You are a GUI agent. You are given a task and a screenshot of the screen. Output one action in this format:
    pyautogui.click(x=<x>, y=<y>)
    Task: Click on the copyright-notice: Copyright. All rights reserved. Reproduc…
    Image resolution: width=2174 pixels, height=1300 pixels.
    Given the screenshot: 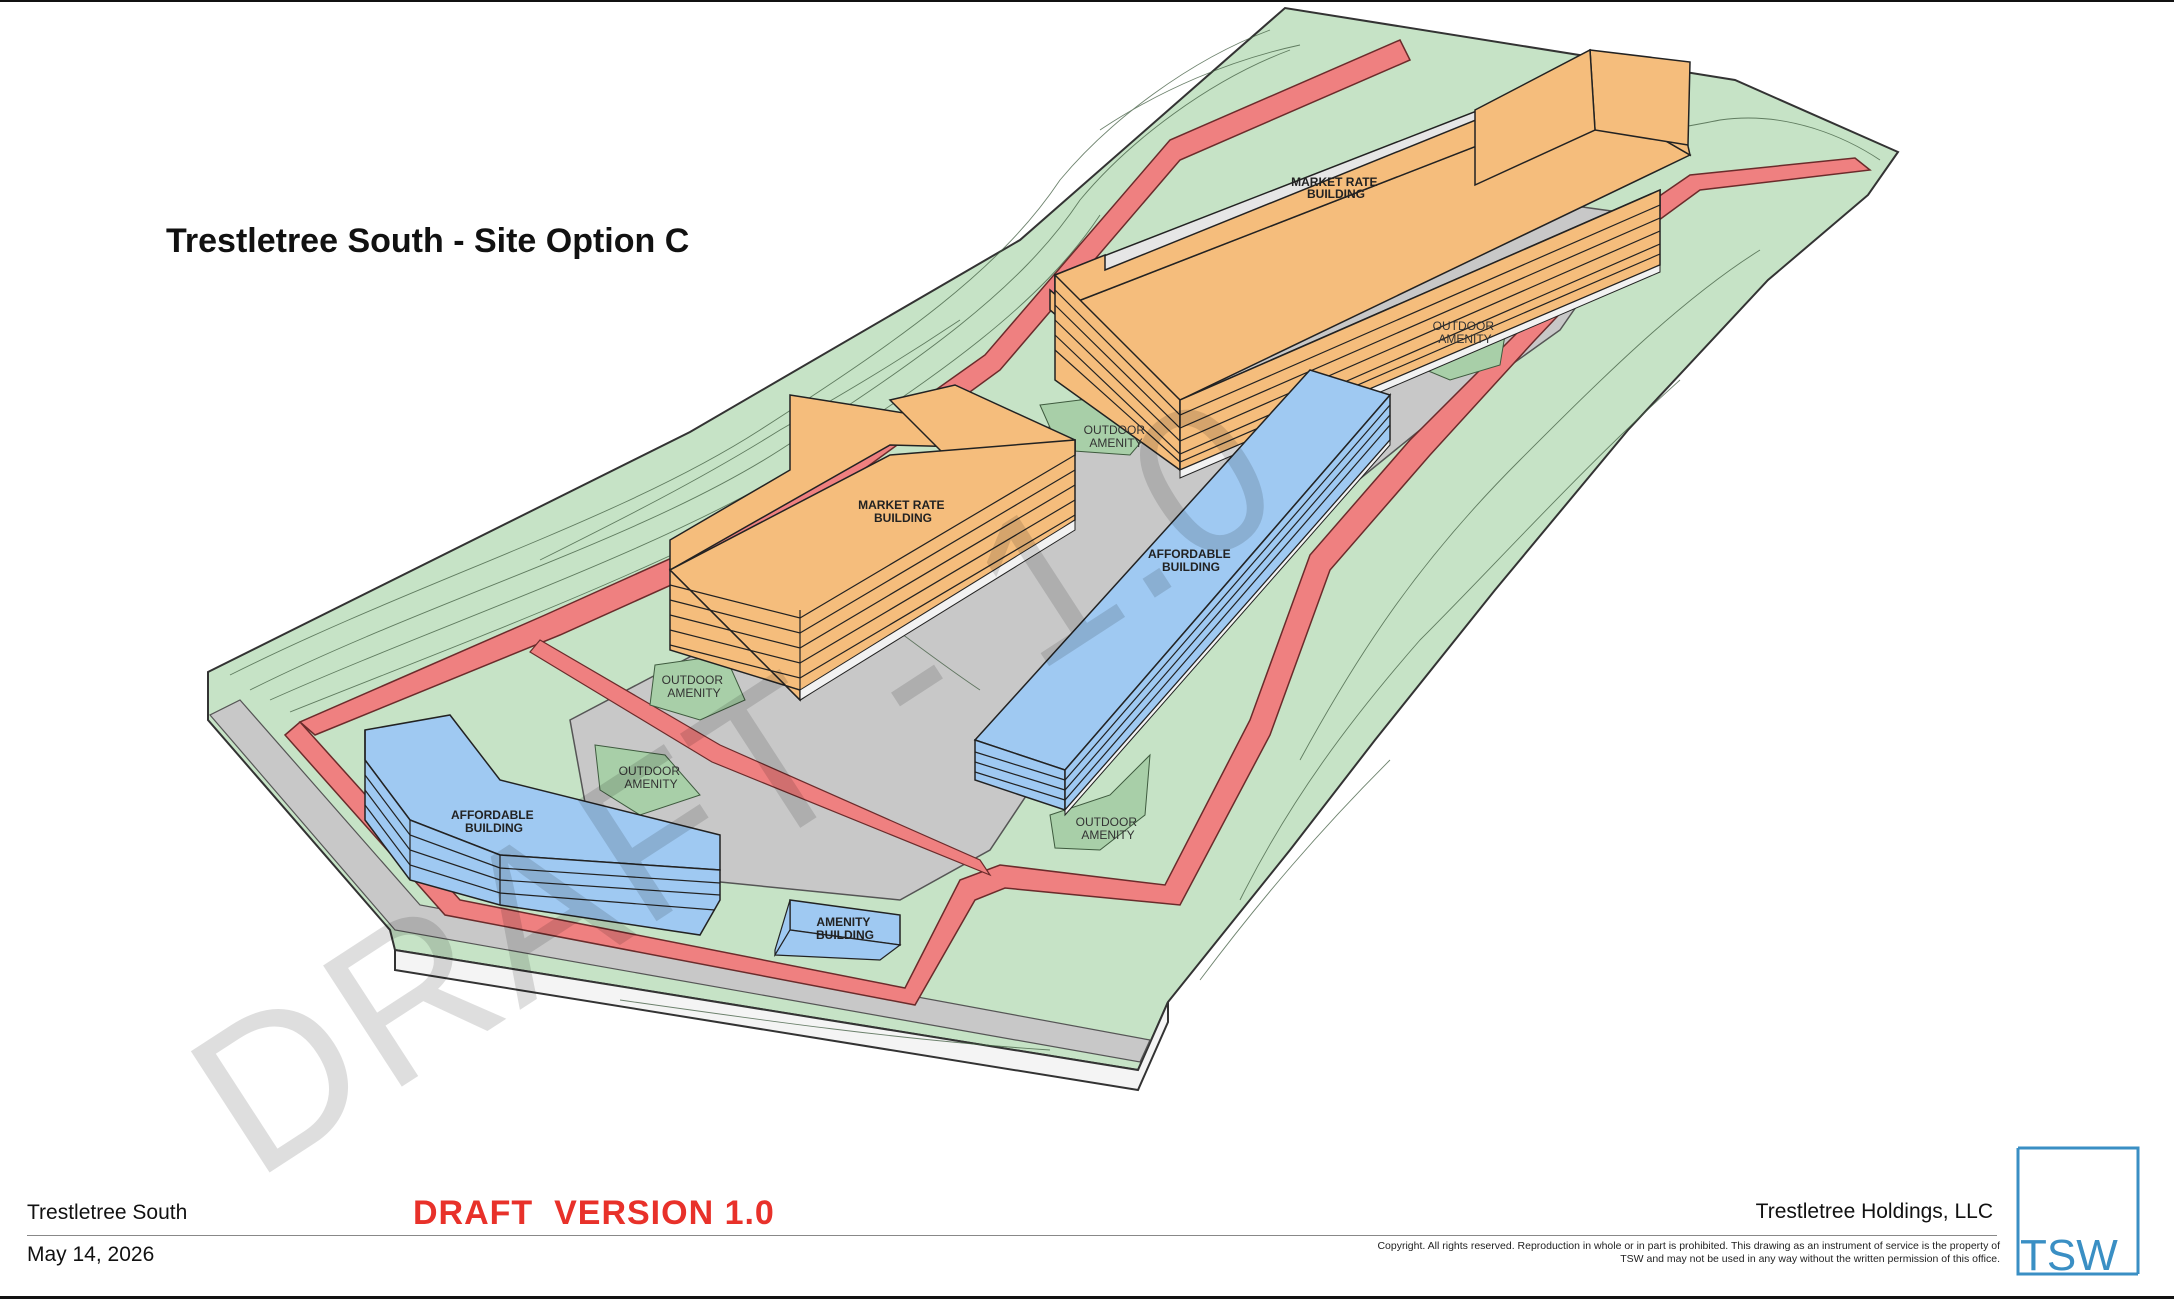 What is the action you would take?
    pyautogui.click(x=1688, y=1252)
    